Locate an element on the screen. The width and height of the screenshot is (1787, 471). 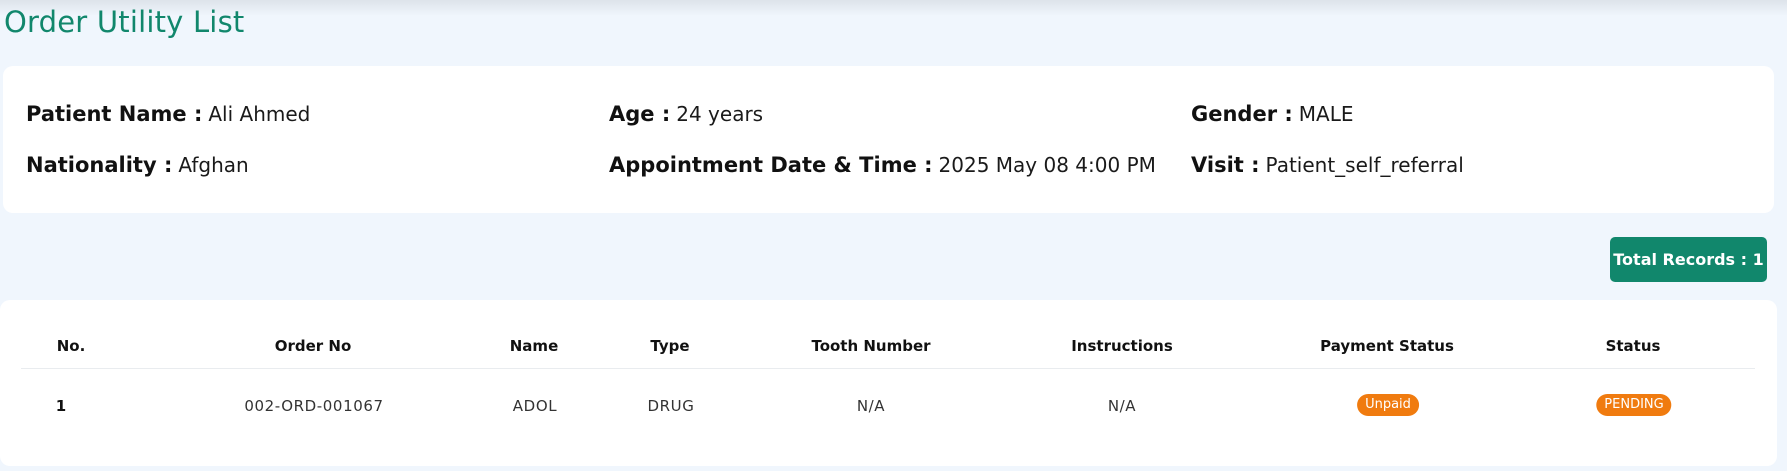
age-label: Age : is located at coordinates (640, 114).